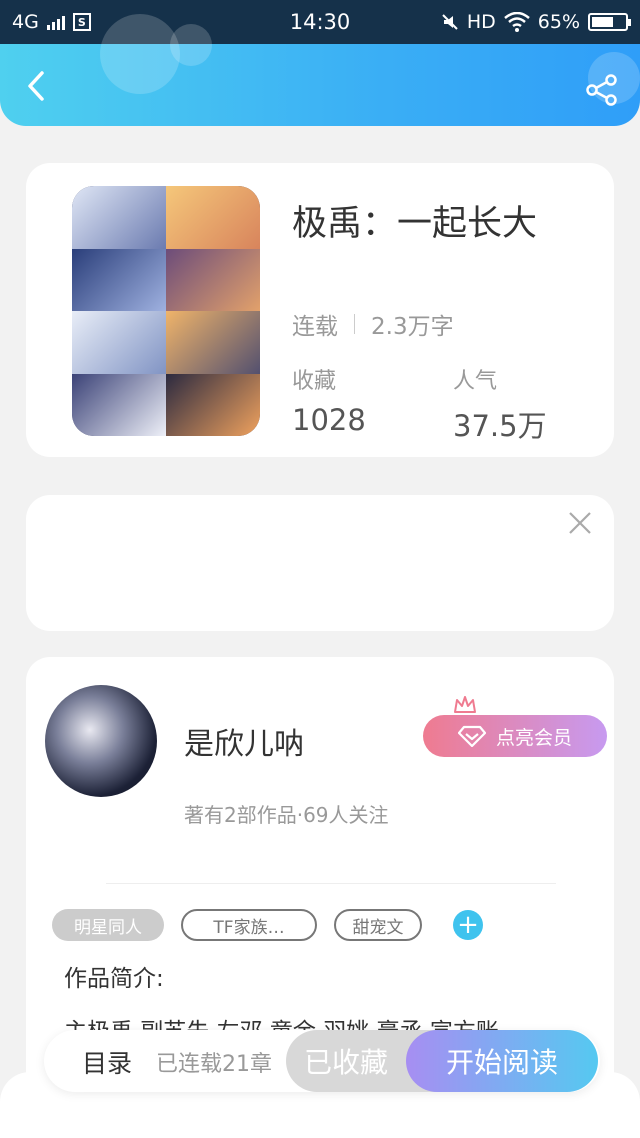  I want to click on chevron-left-icon, so click(36, 86).